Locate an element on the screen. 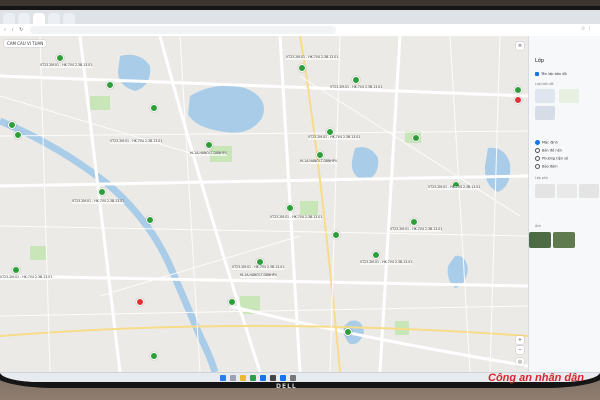 The image size is (600, 400). layer-checkbox: Tên lớp bản đồ is located at coordinates (551, 74).